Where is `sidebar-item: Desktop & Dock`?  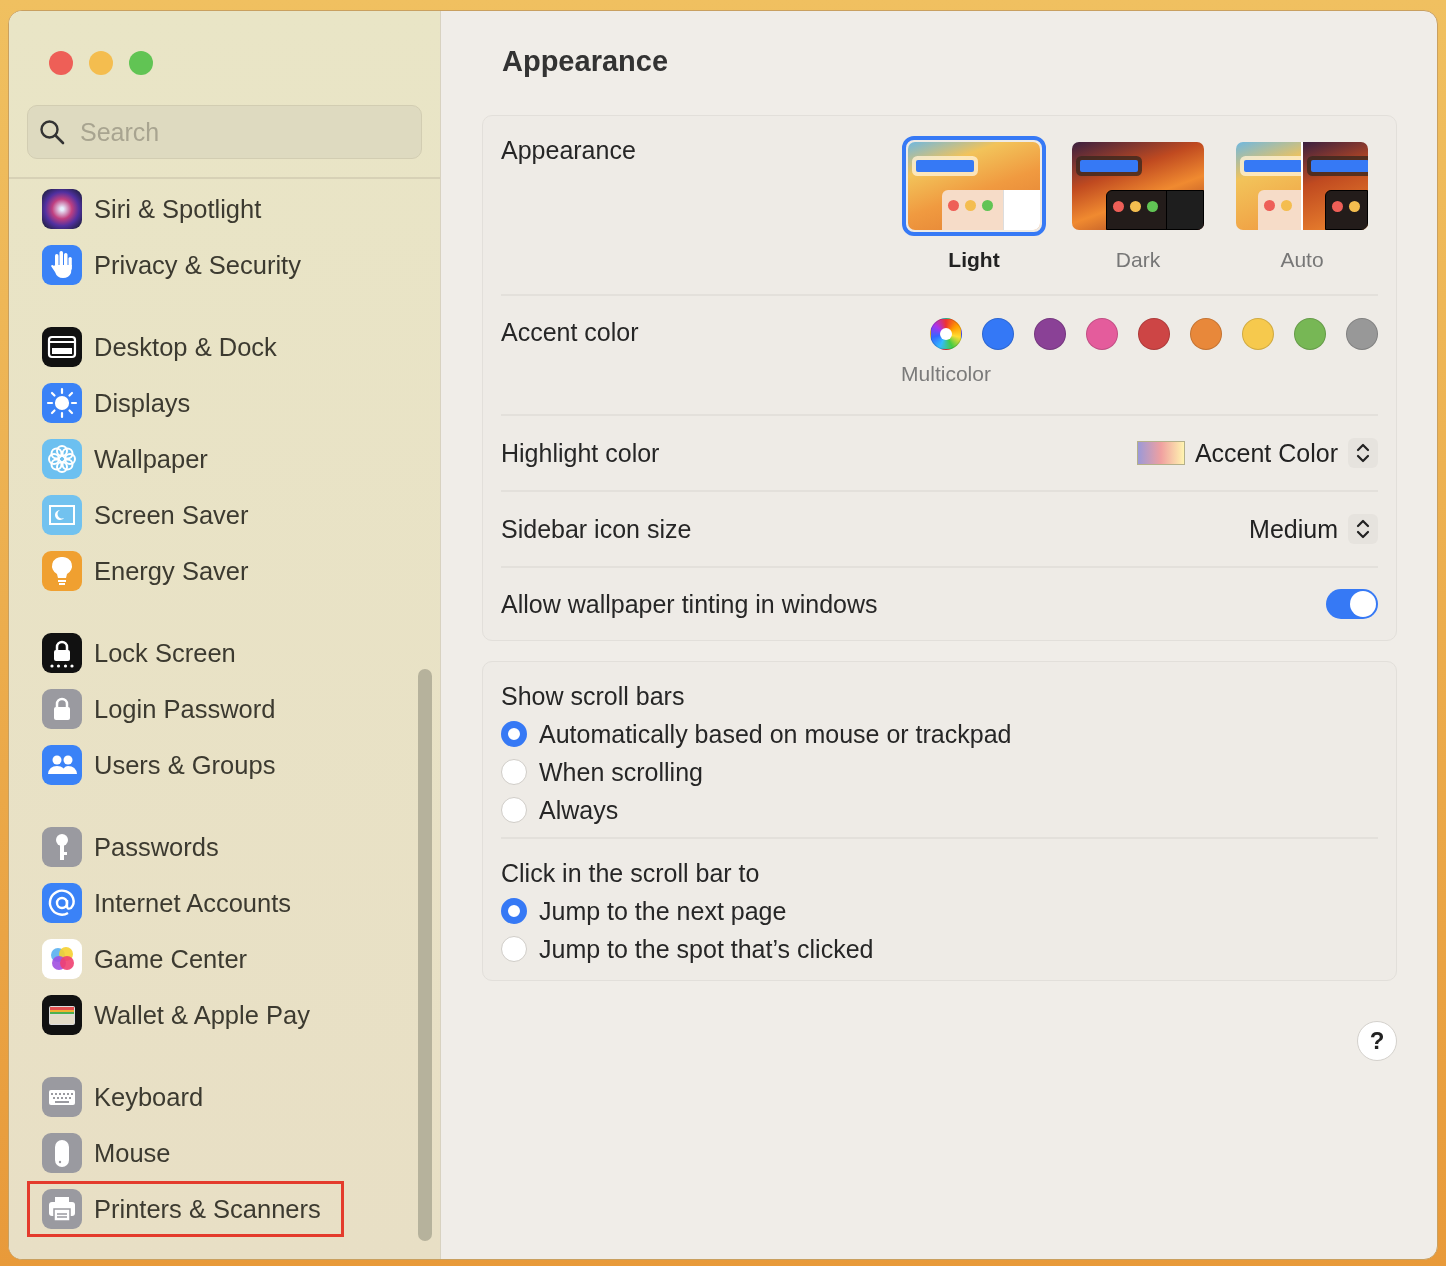
sidebar-item: Desktop & Dock is located at coordinates (163, 347).